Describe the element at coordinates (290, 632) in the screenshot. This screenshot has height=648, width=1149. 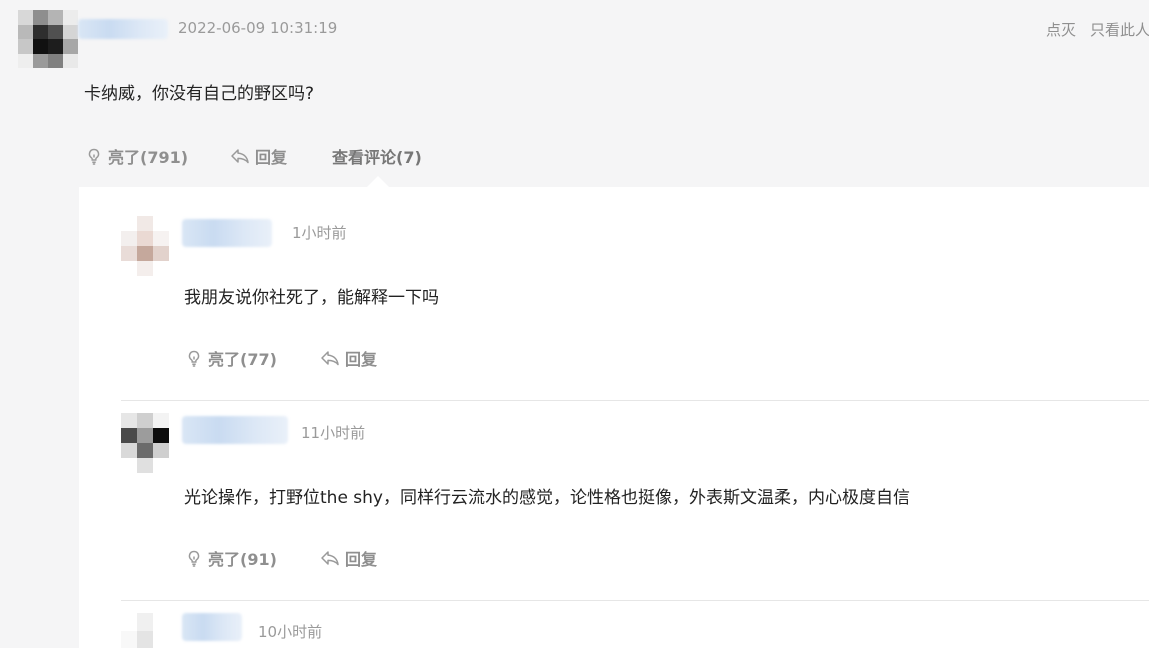
I see `comment-time: 10小时前` at that location.